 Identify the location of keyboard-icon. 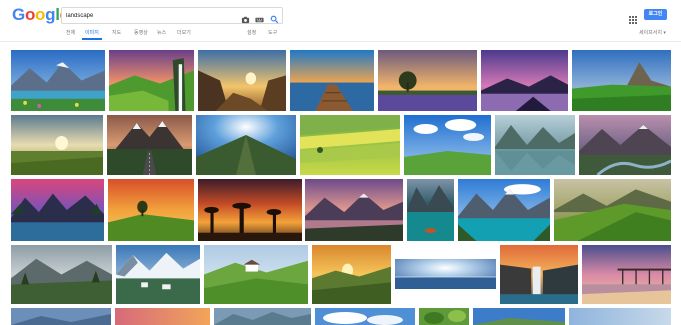
(259, 17).